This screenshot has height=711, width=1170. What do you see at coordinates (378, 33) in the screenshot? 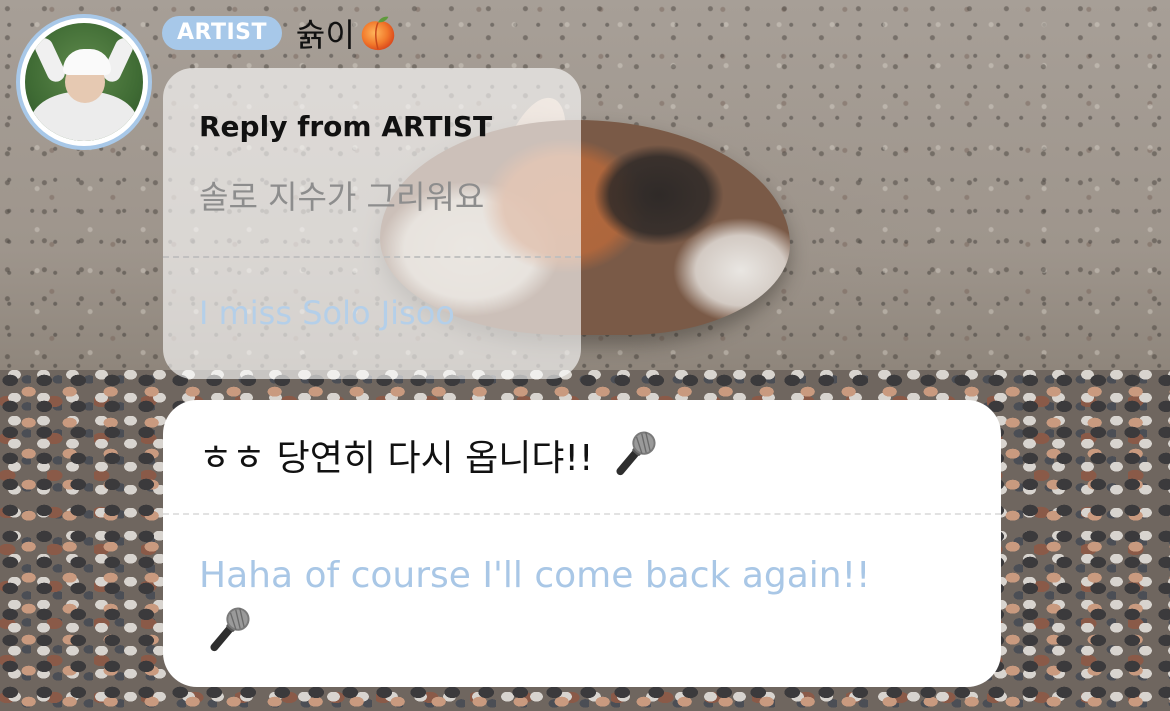
I see `peach-icon` at bounding box center [378, 33].